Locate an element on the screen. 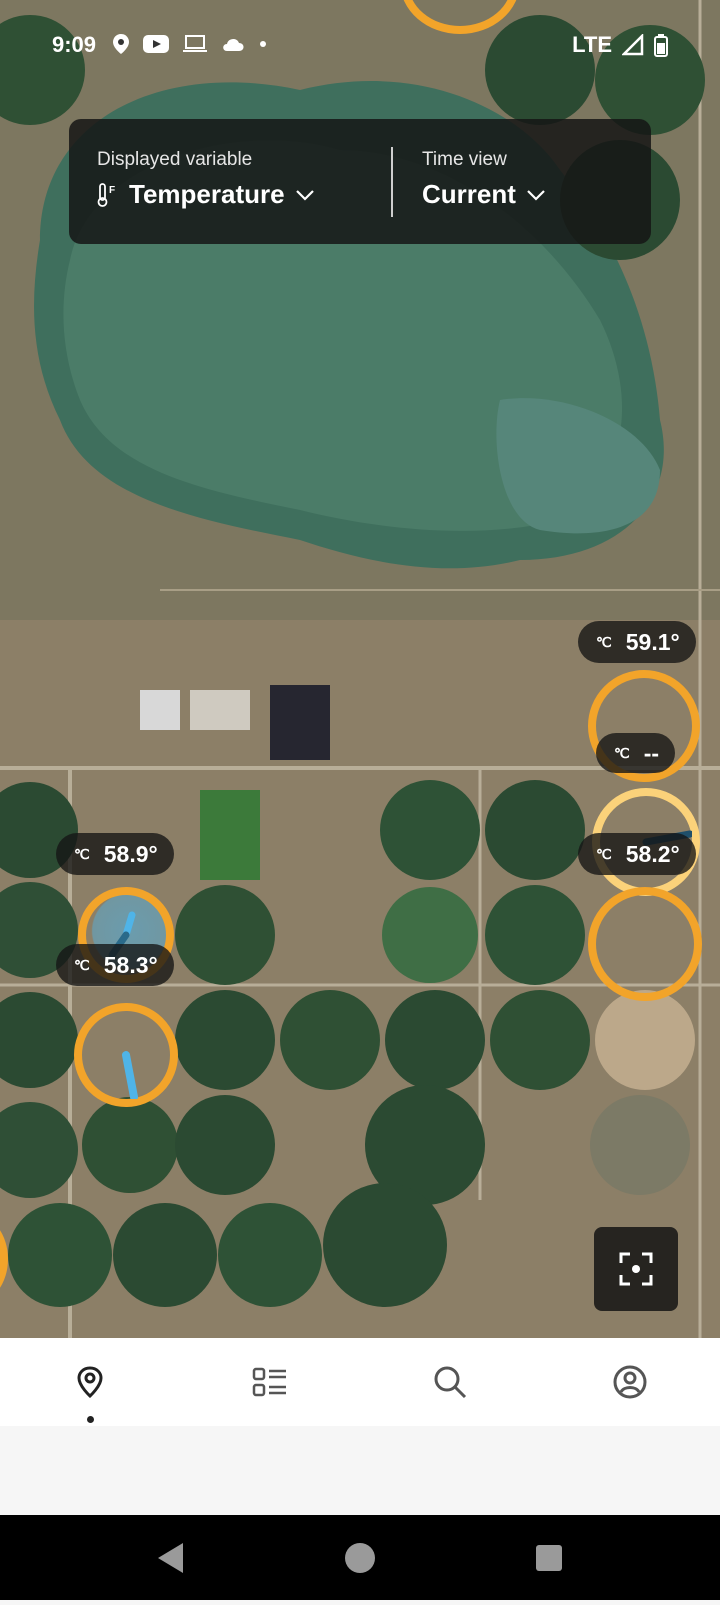  sensor-value: -- is located at coordinates (651, 752).